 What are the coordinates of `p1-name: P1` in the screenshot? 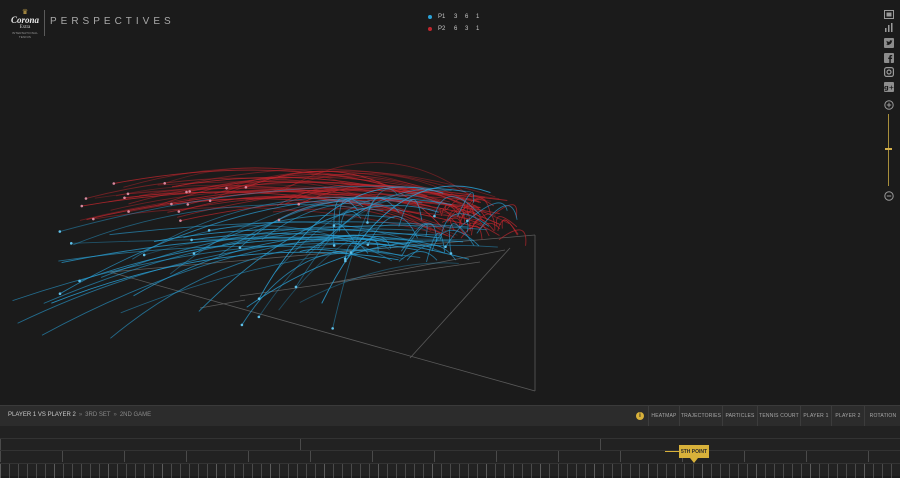 It's located at (442, 17).